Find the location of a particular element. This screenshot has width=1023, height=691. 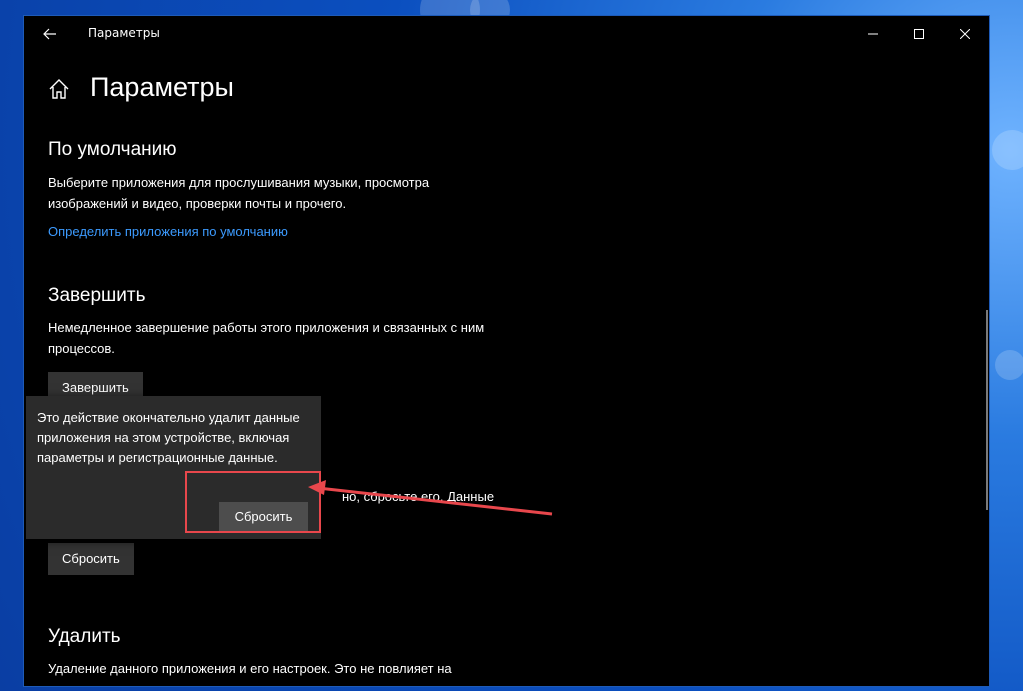

set-defaults-link: Определить приложения по умолчанию is located at coordinates (168, 231).